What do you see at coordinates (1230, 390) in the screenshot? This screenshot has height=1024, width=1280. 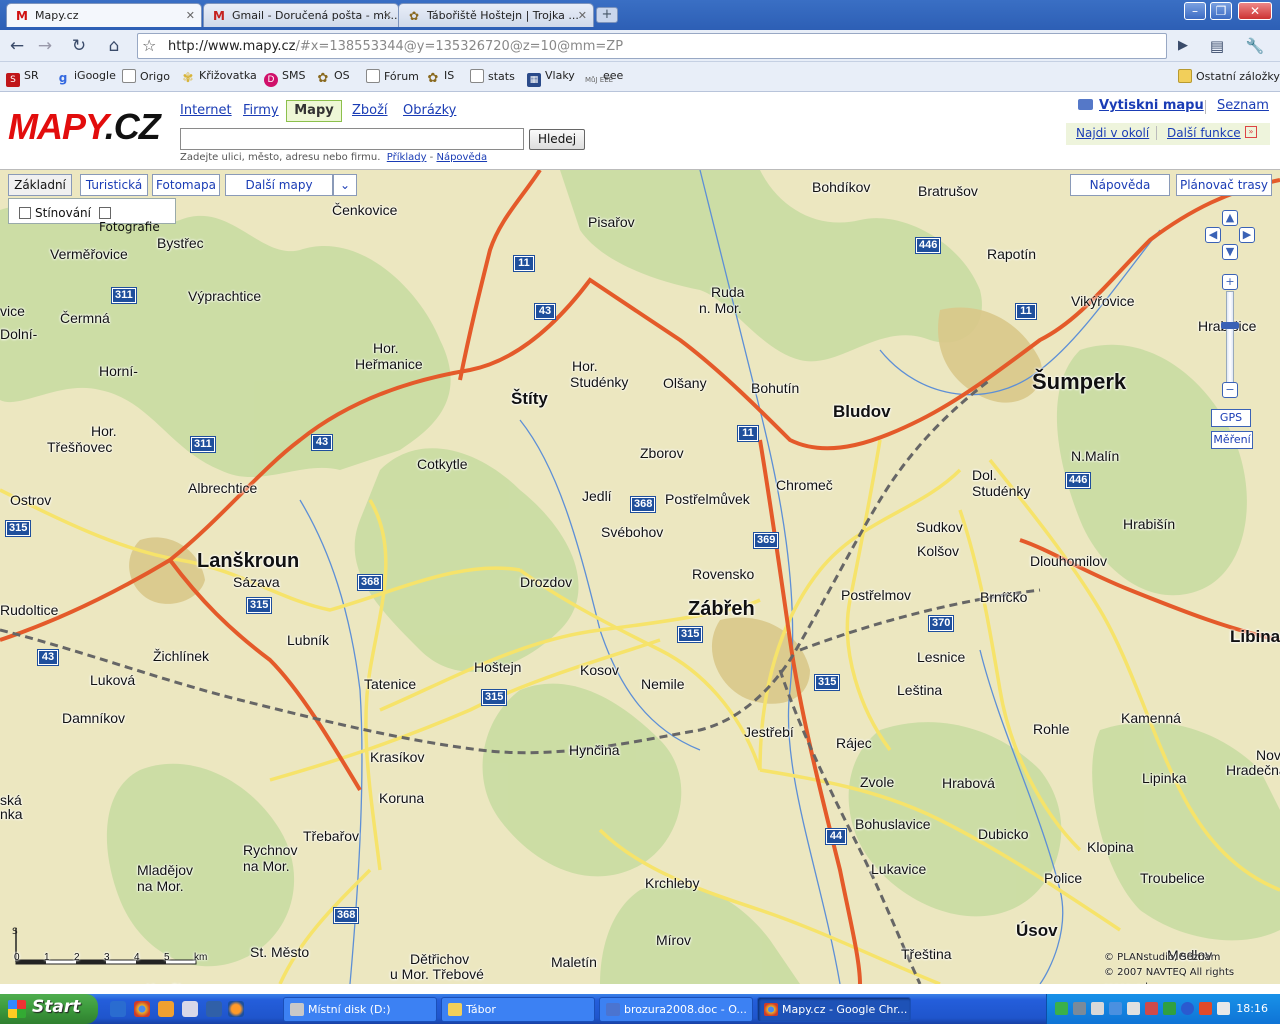 I see `zoom-out-icon: −` at bounding box center [1230, 390].